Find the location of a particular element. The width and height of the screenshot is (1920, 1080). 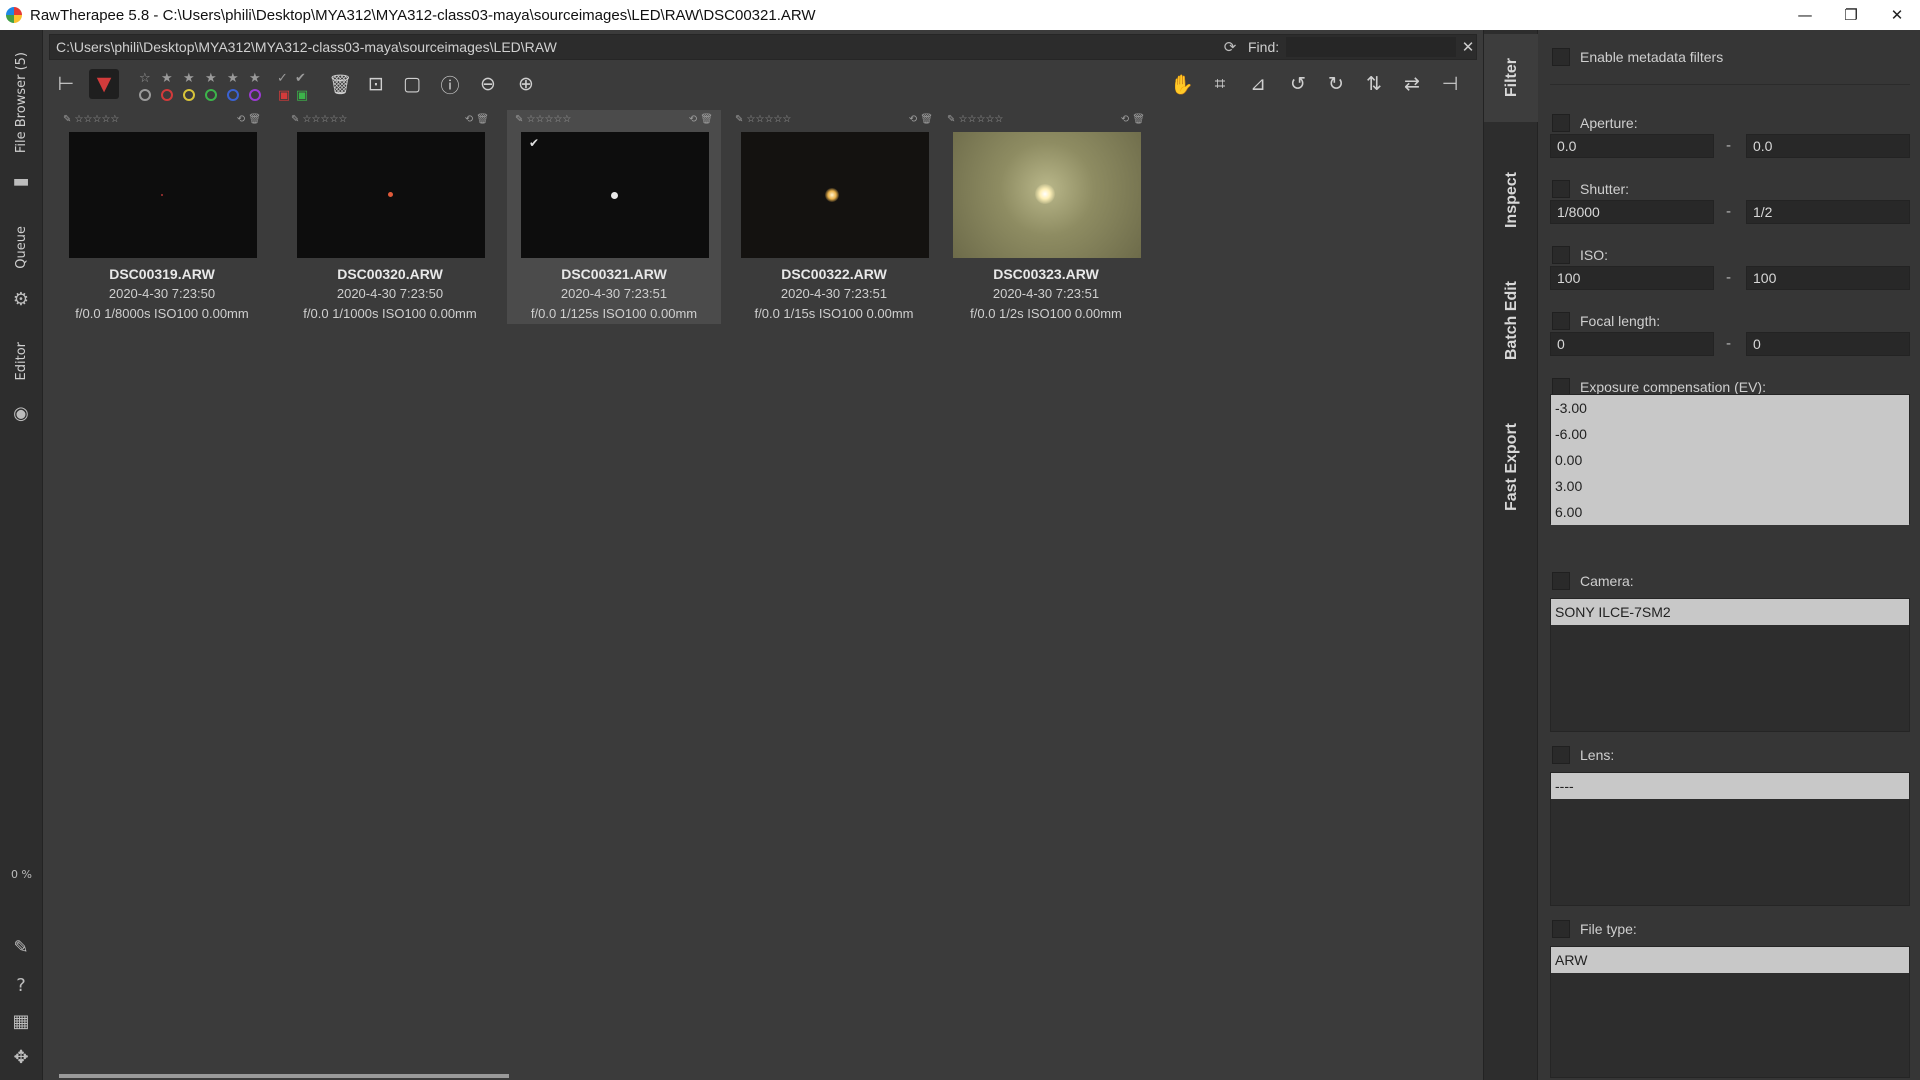

edited-filter-icon: ✓ is located at coordinates (282, 78).